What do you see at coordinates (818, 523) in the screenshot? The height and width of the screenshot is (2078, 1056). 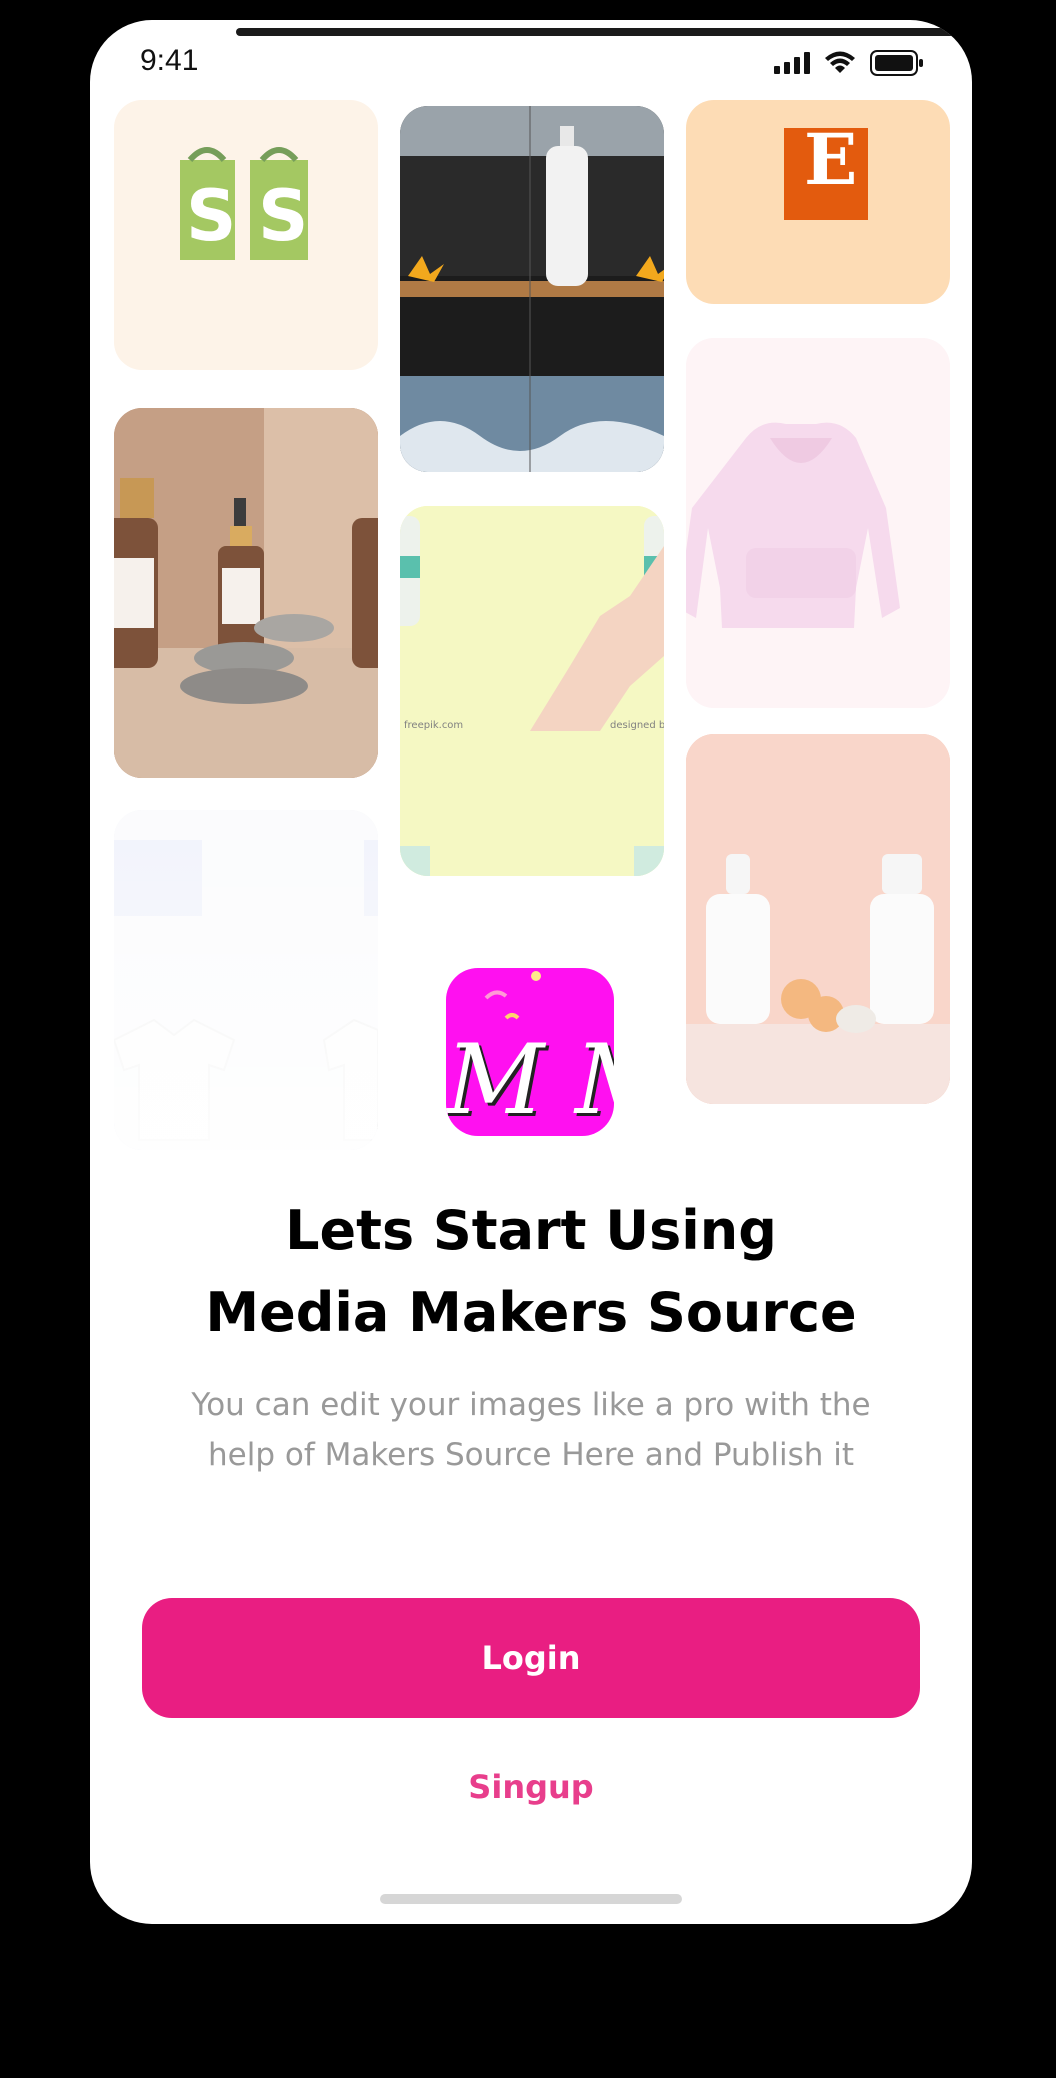 I see `gallery-tile-hoodie` at bounding box center [818, 523].